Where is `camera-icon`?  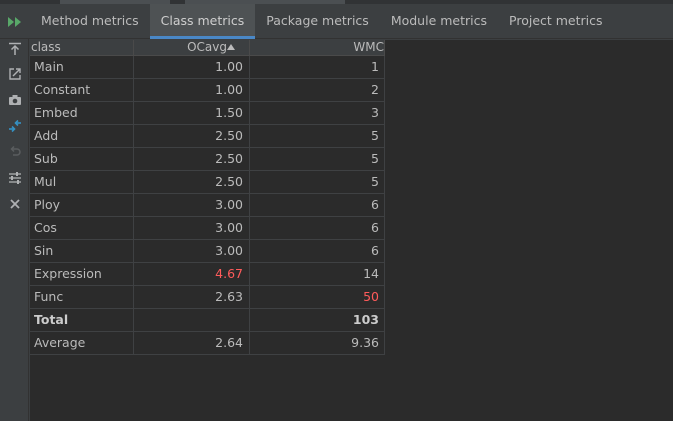 camera-icon is located at coordinates (15, 100).